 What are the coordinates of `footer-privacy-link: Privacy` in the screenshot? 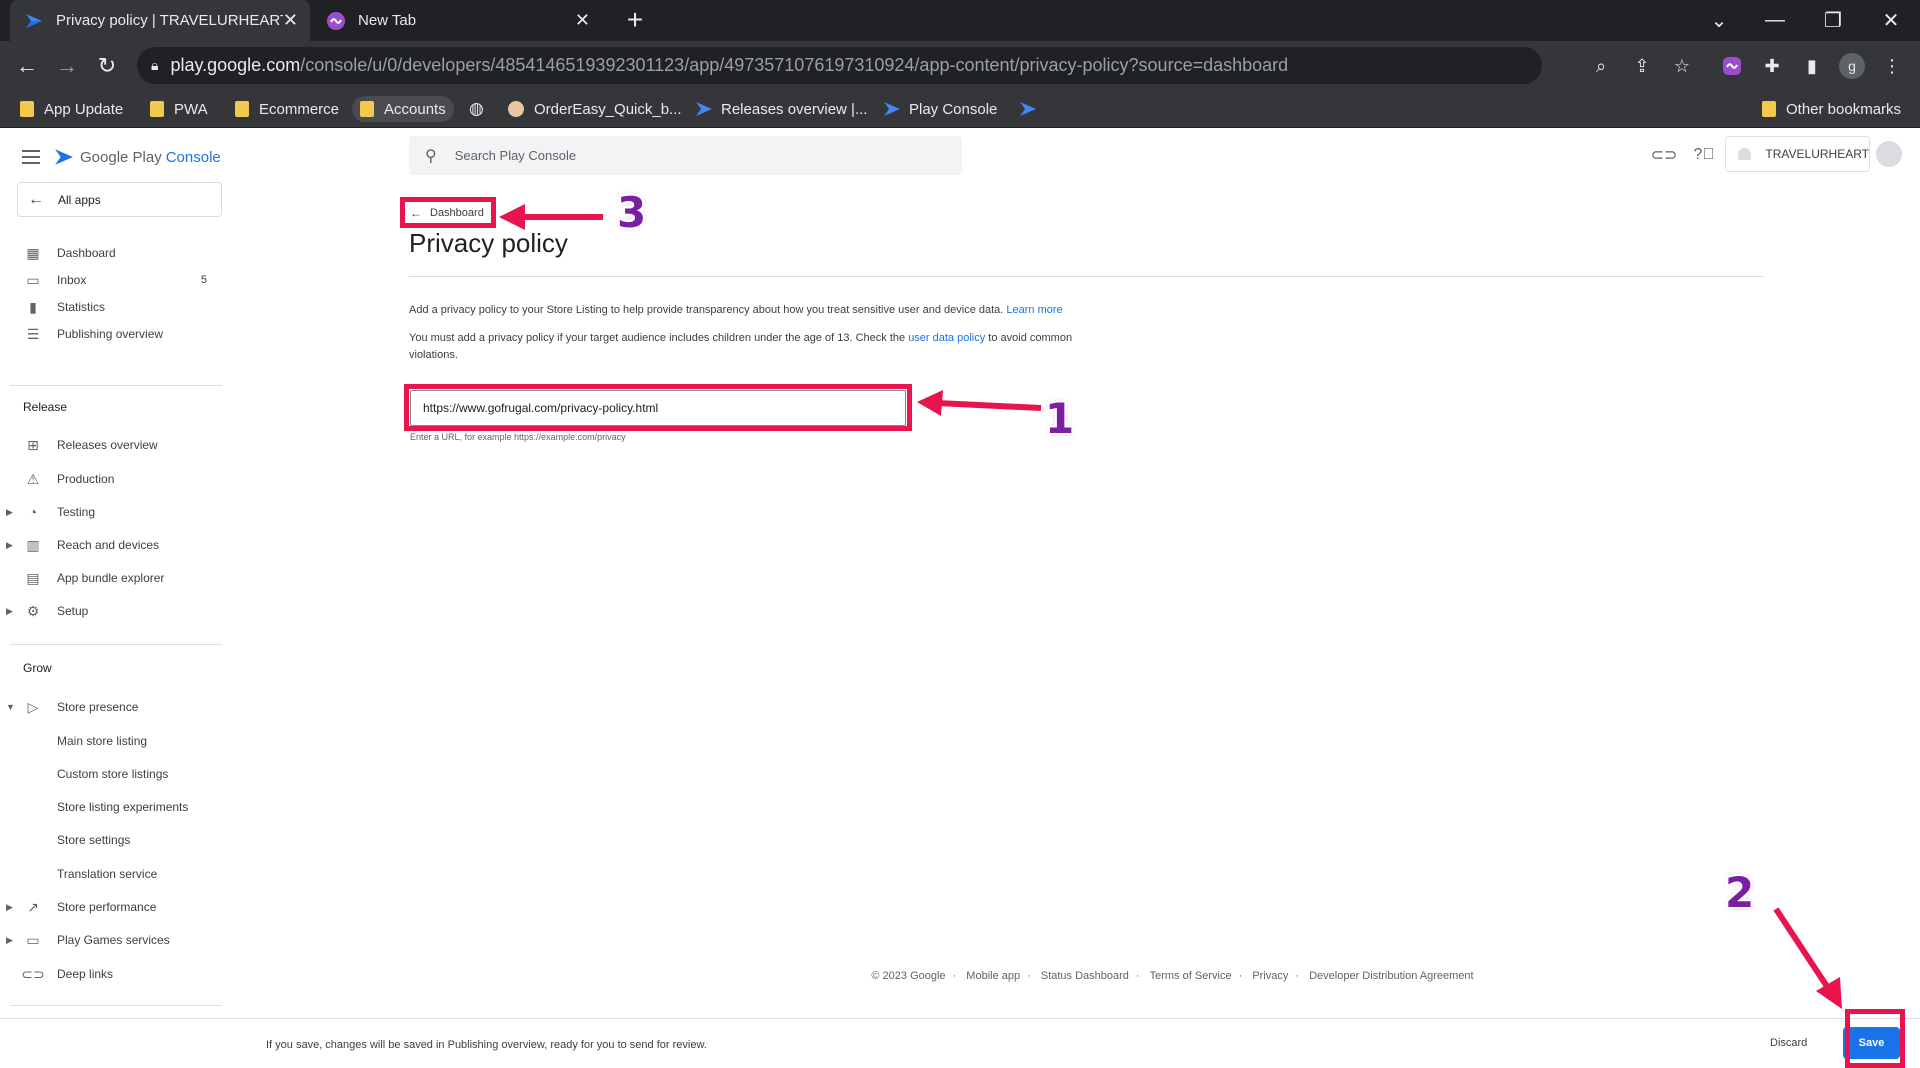 It's located at (1270, 976).